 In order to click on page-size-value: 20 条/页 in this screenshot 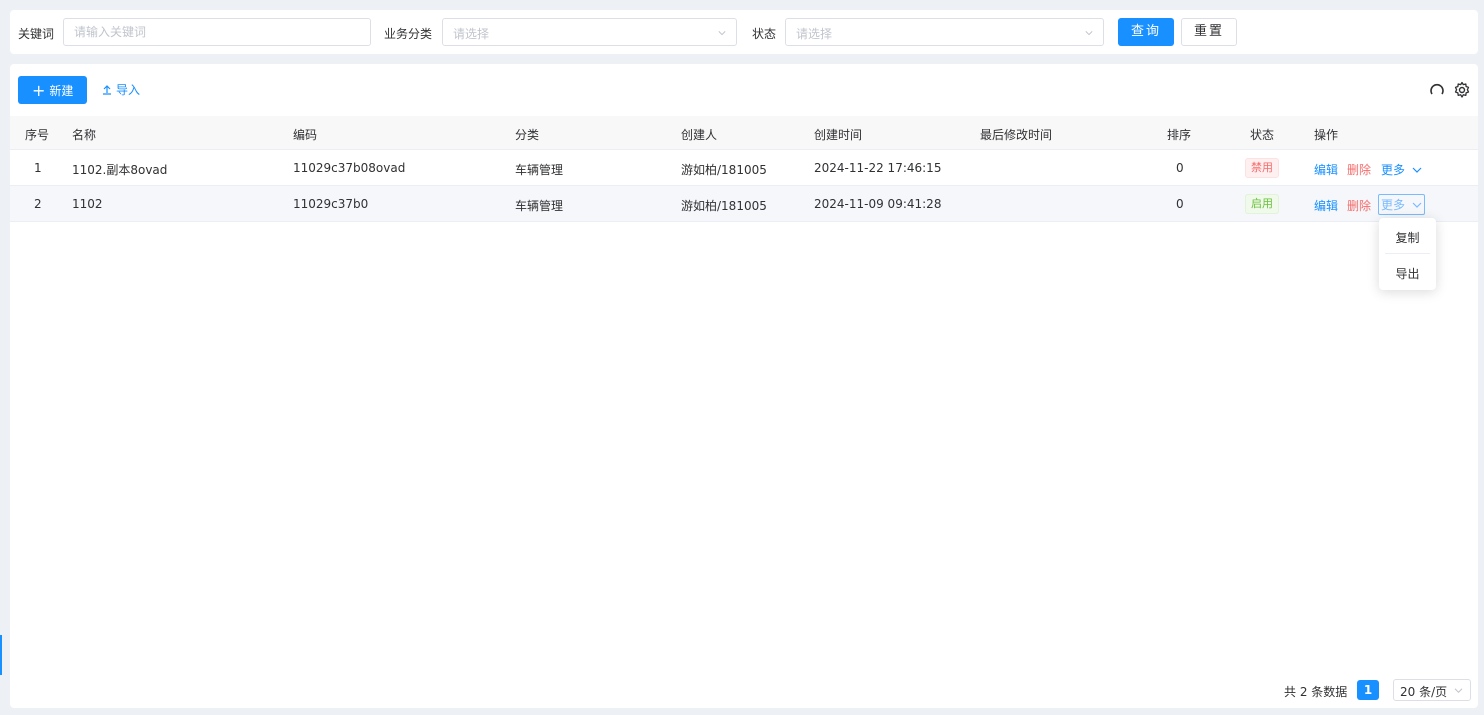, I will do `click(1424, 692)`.